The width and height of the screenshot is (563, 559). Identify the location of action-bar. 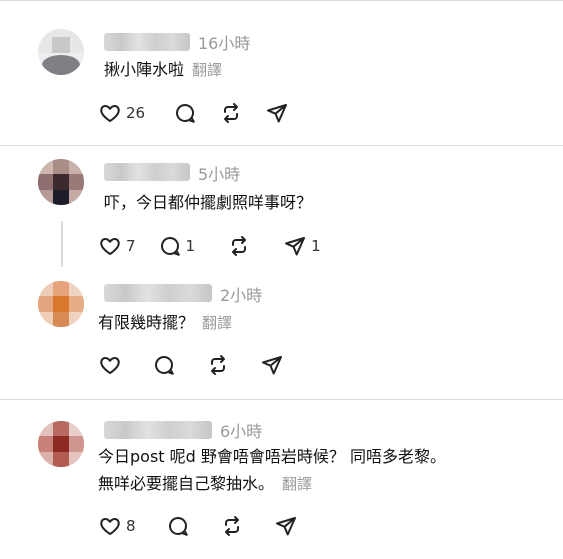
(202, 365).